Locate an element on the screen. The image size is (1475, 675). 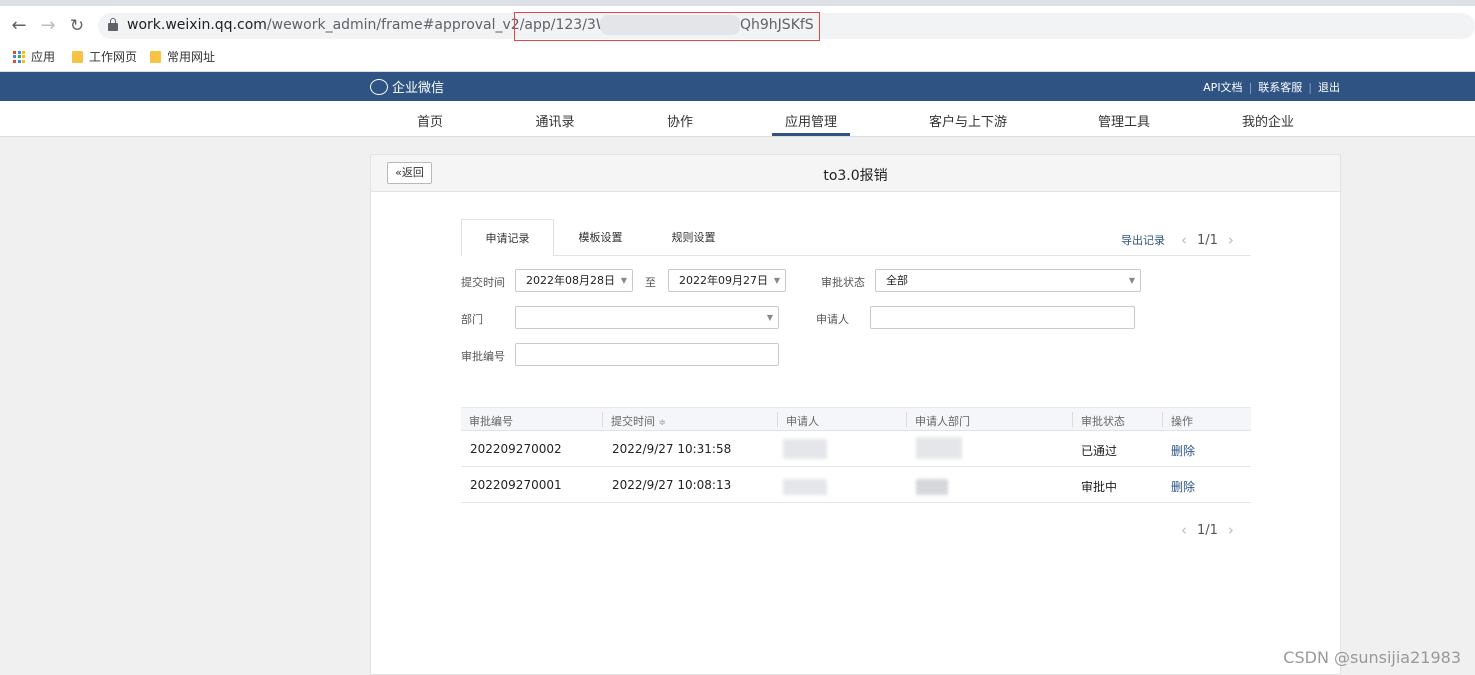
bookmark-label: 工作网页 is located at coordinates (113, 57).